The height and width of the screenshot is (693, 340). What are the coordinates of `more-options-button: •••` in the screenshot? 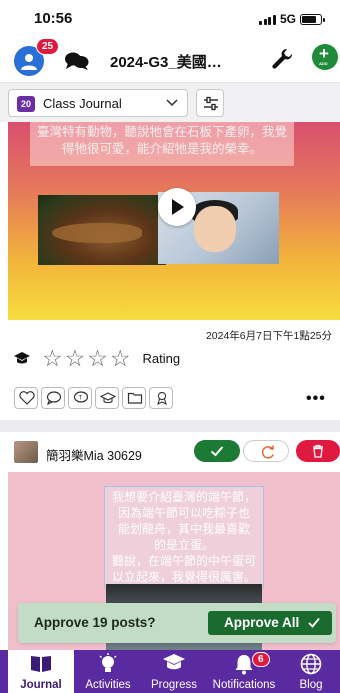 It's located at (316, 399).